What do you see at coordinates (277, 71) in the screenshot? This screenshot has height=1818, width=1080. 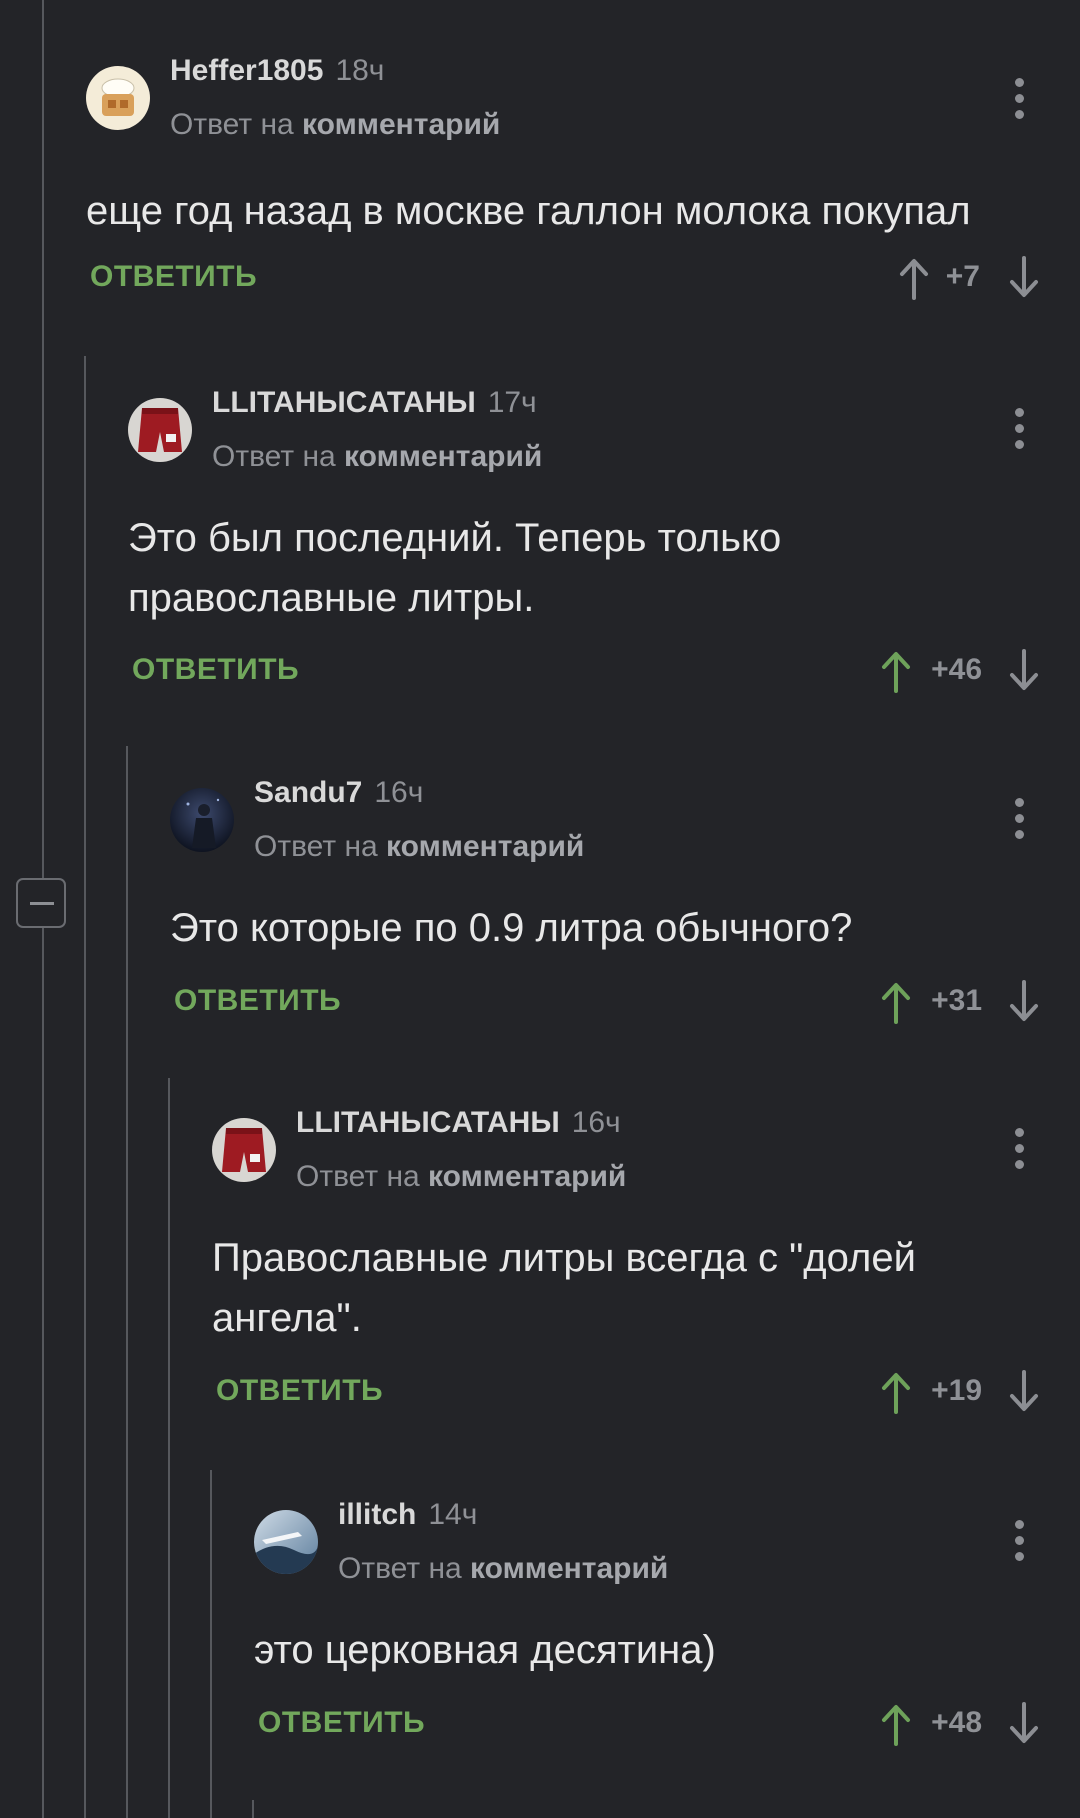 I see `username: Heffer1805 18ч` at bounding box center [277, 71].